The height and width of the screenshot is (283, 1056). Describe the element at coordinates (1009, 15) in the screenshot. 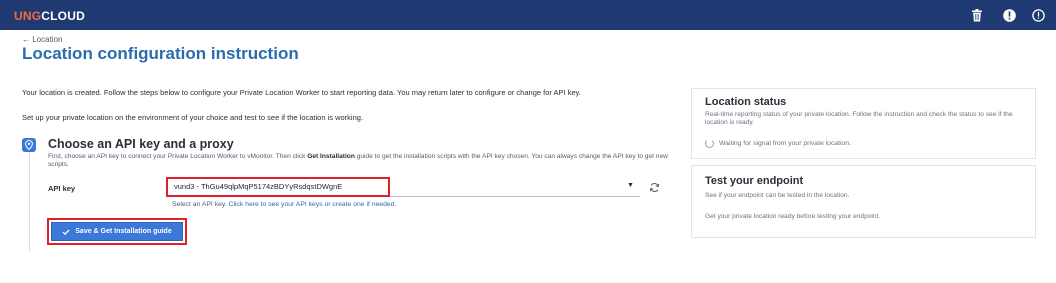

I see `info-icon` at that location.